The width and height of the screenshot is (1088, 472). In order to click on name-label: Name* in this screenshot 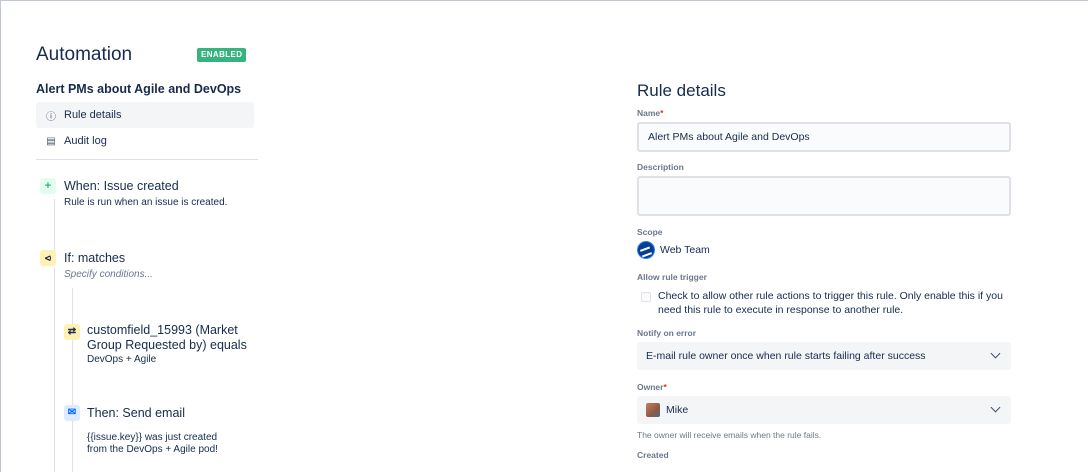, I will do `click(650, 113)`.